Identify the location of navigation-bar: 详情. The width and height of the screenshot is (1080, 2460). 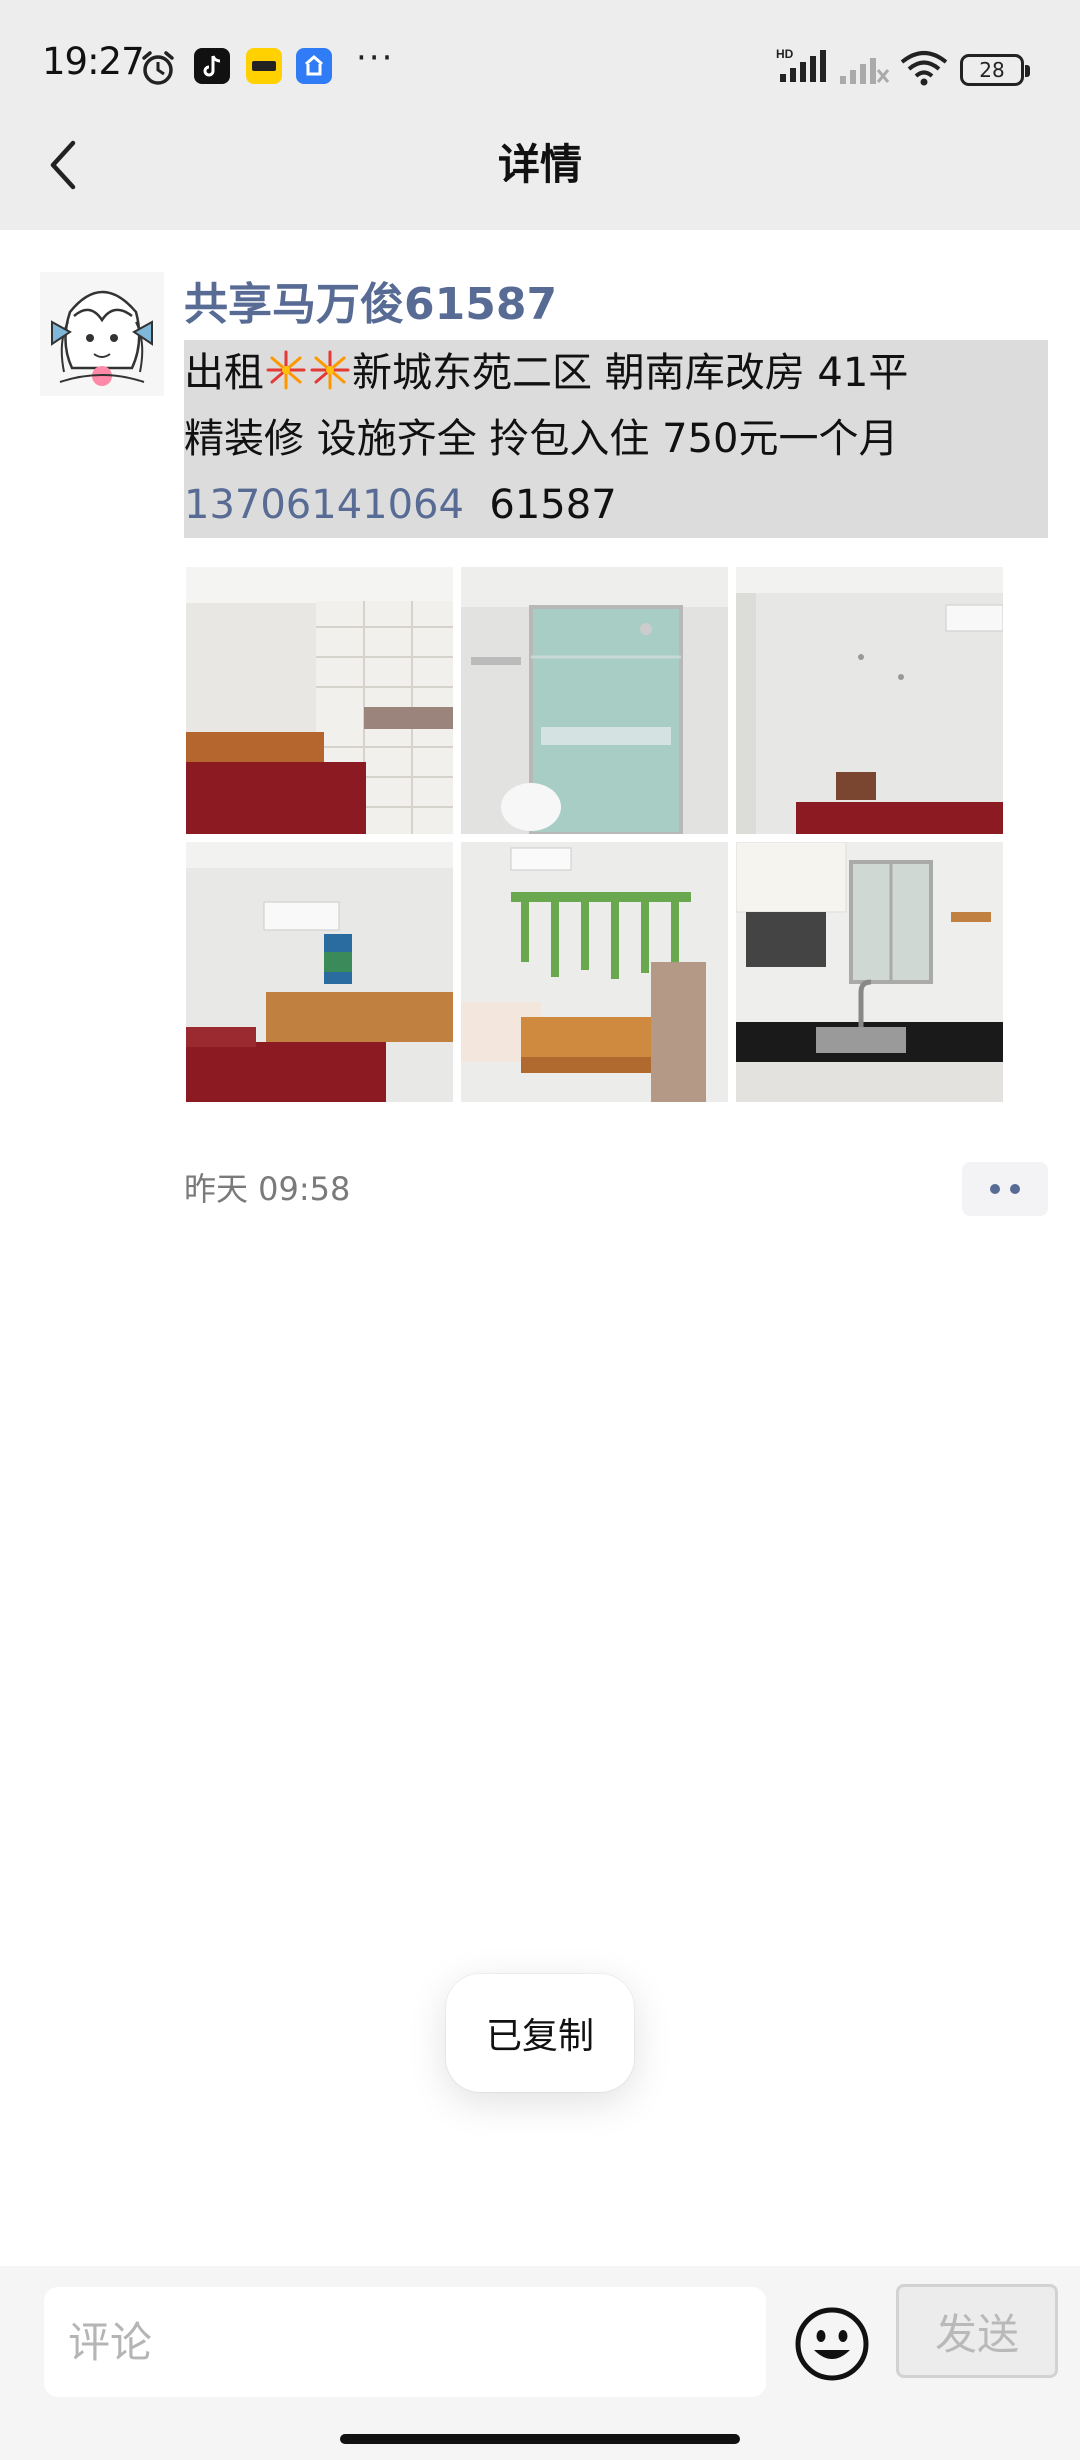
(540, 165).